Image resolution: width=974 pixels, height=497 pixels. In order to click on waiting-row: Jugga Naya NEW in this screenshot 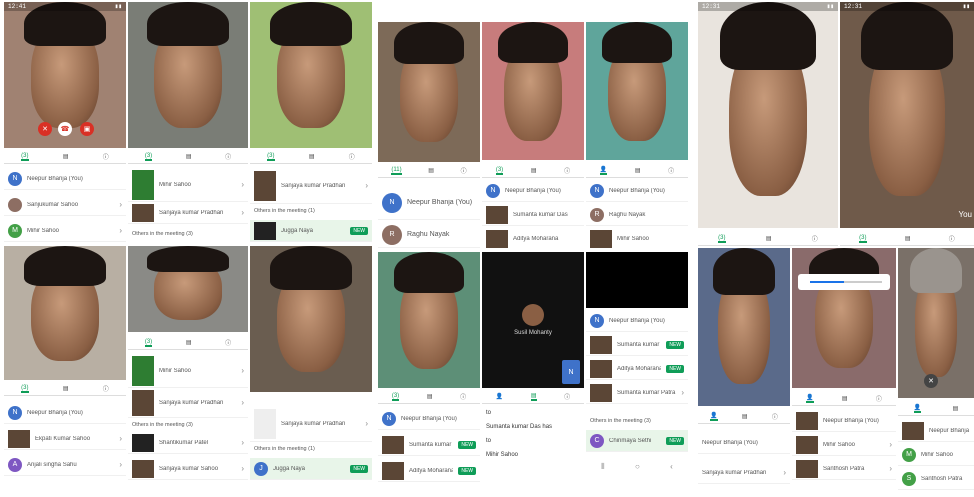, I will do `click(311, 231)`.